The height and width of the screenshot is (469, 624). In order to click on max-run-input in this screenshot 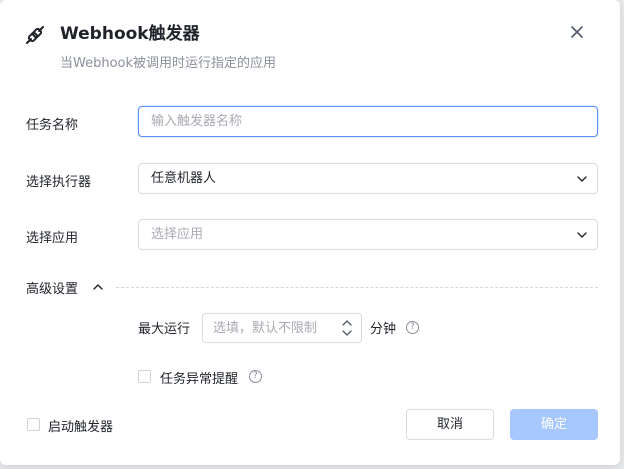, I will do `click(282, 328)`.